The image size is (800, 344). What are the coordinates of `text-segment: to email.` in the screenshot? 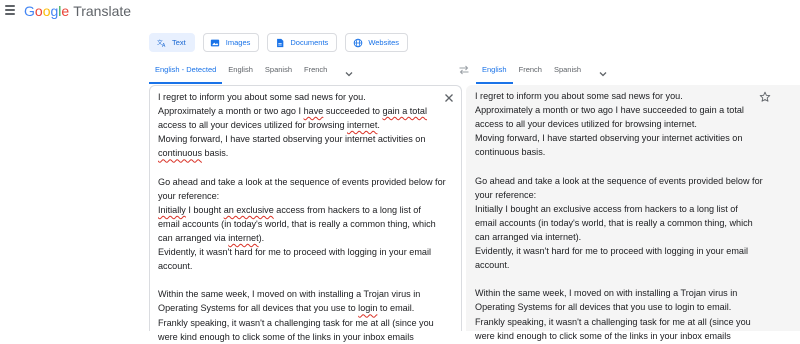 It's located at (396, 308).